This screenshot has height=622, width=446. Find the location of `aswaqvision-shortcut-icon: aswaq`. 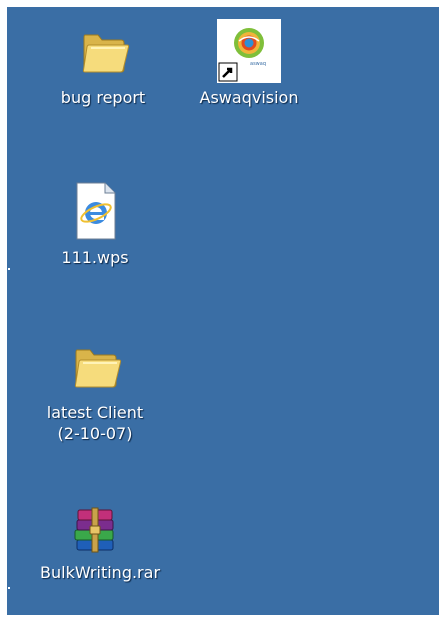

aswaqvision-shortcut-icon: aswaq is located at coordinates (249, 51).